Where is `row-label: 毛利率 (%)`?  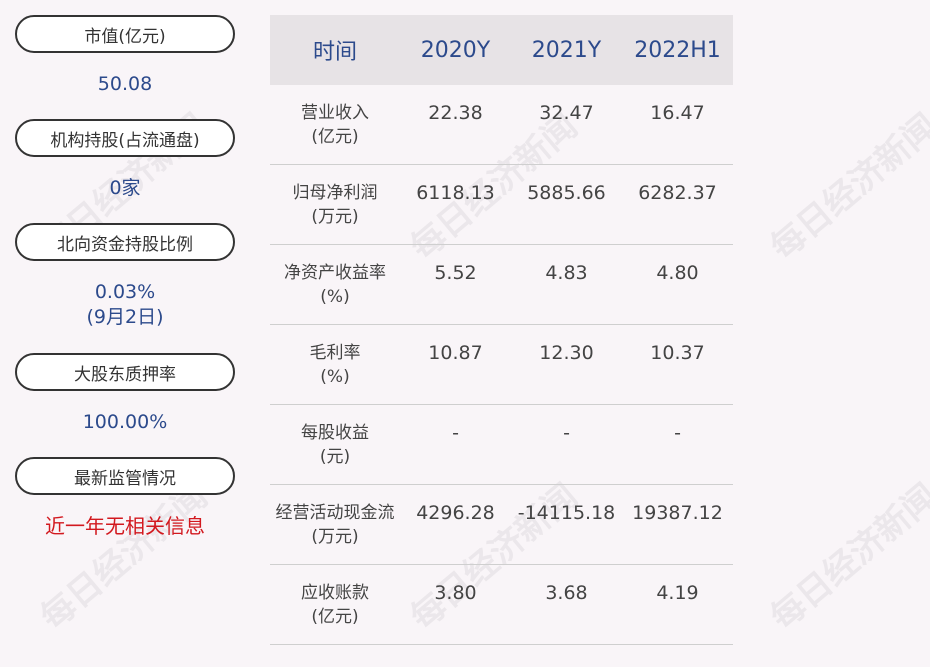 row-label: 毛利率 (%) is located at coordinates (335, 365).